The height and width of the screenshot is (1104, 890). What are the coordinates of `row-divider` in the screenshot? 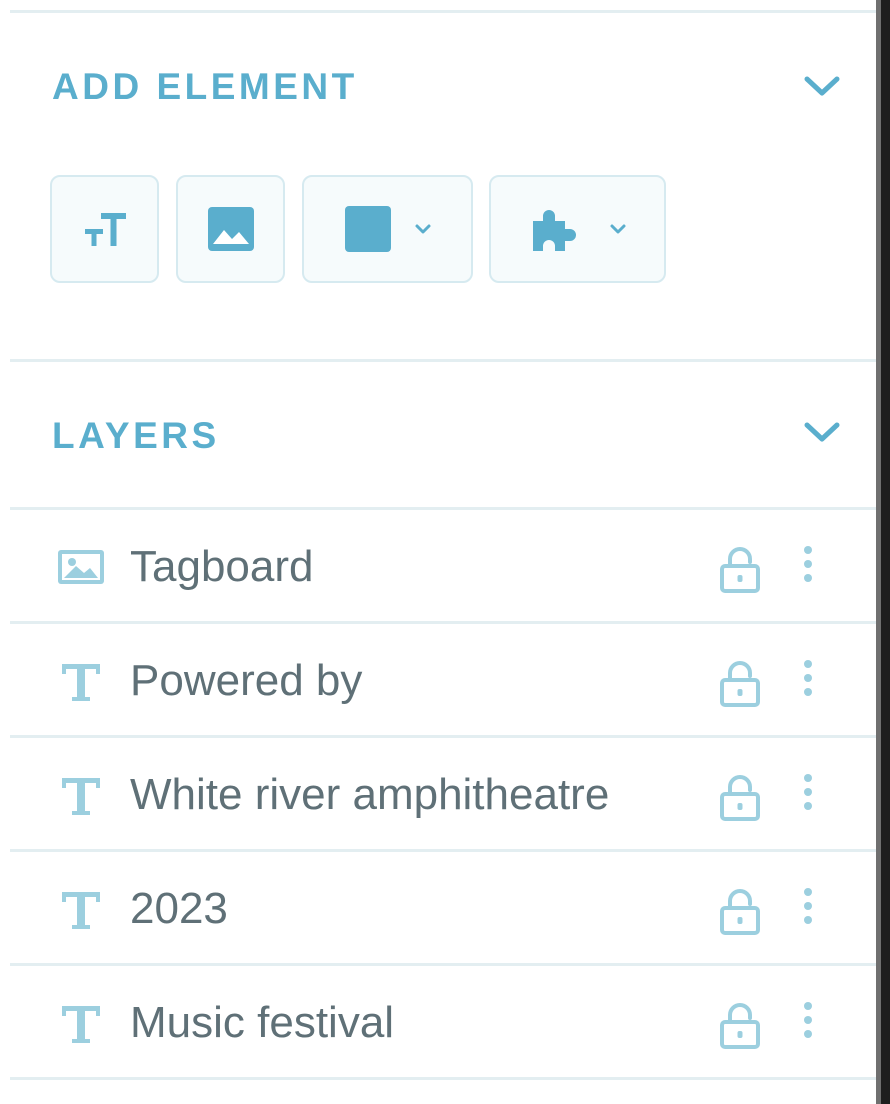 It's located at (443, 1078).